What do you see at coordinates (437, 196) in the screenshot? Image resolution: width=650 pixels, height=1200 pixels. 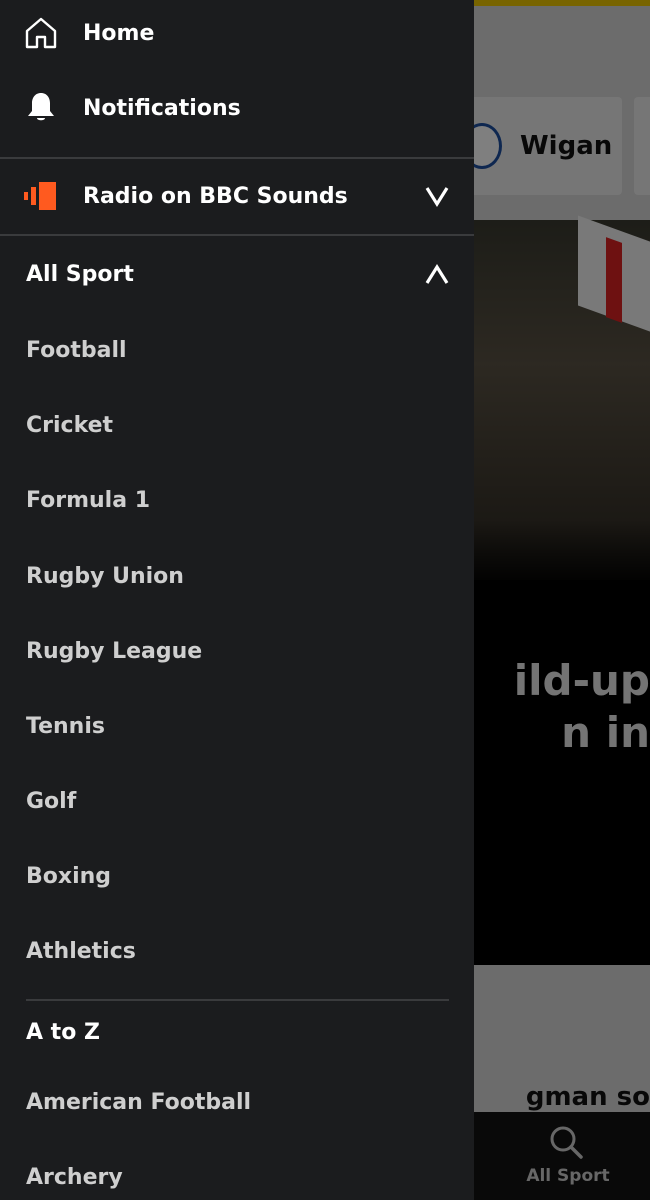 I see `chevron-down-icon` at bounding box center [437, 196].